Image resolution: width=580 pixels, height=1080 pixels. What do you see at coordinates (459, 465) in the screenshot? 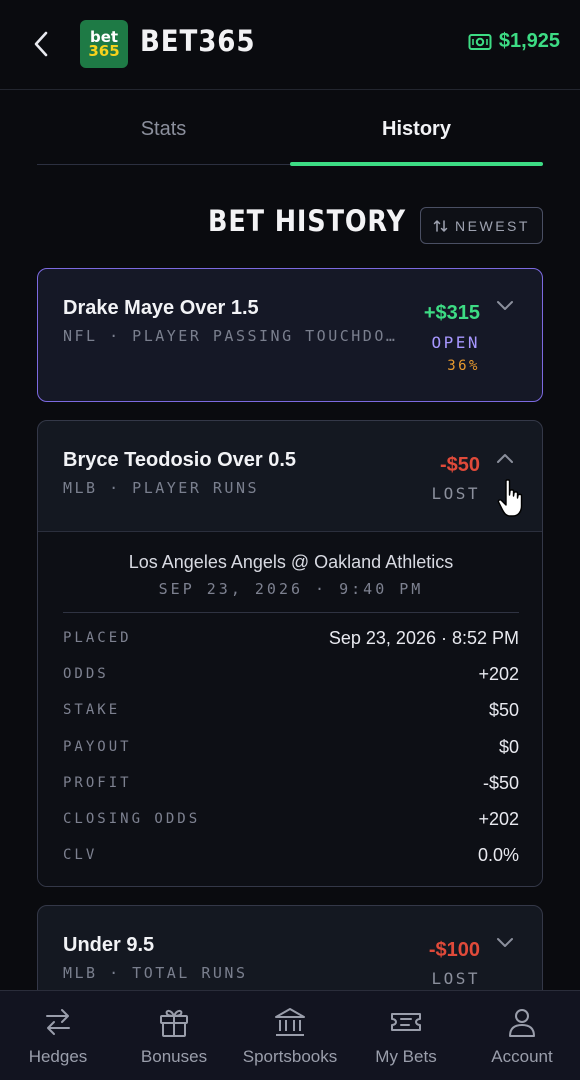
I see `bet-amount: -$50` at bounding box center [459, 465].